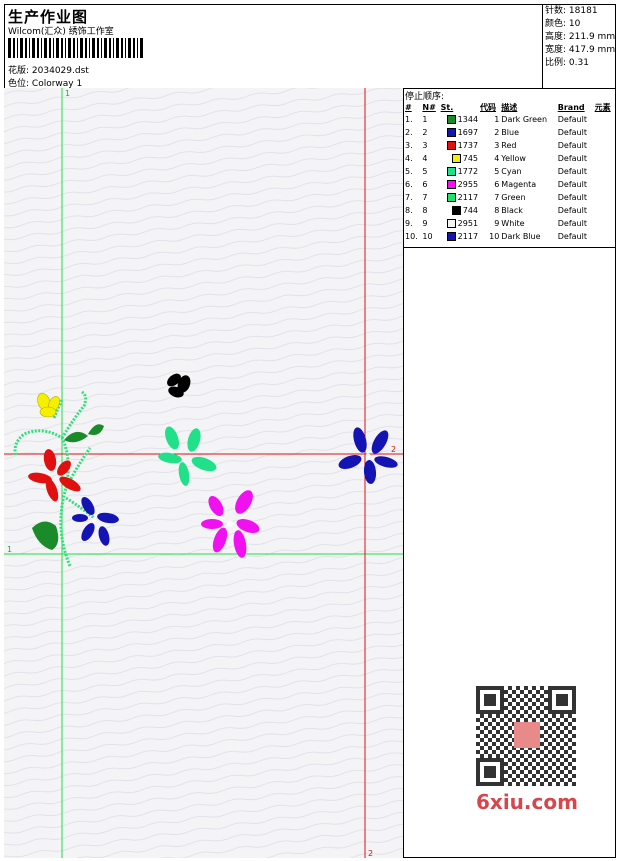  I want to click on table-row: 2. 2 1697 2 Blue Default, so click(509, 132).